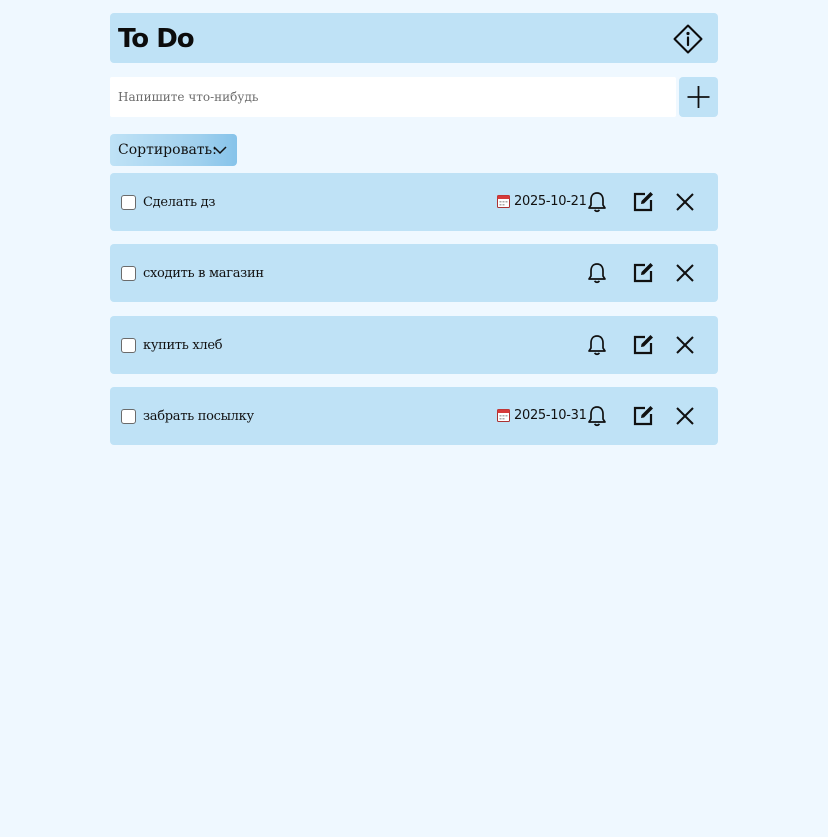  I want to click on task-text: забрать посылку, so click(198, 416).